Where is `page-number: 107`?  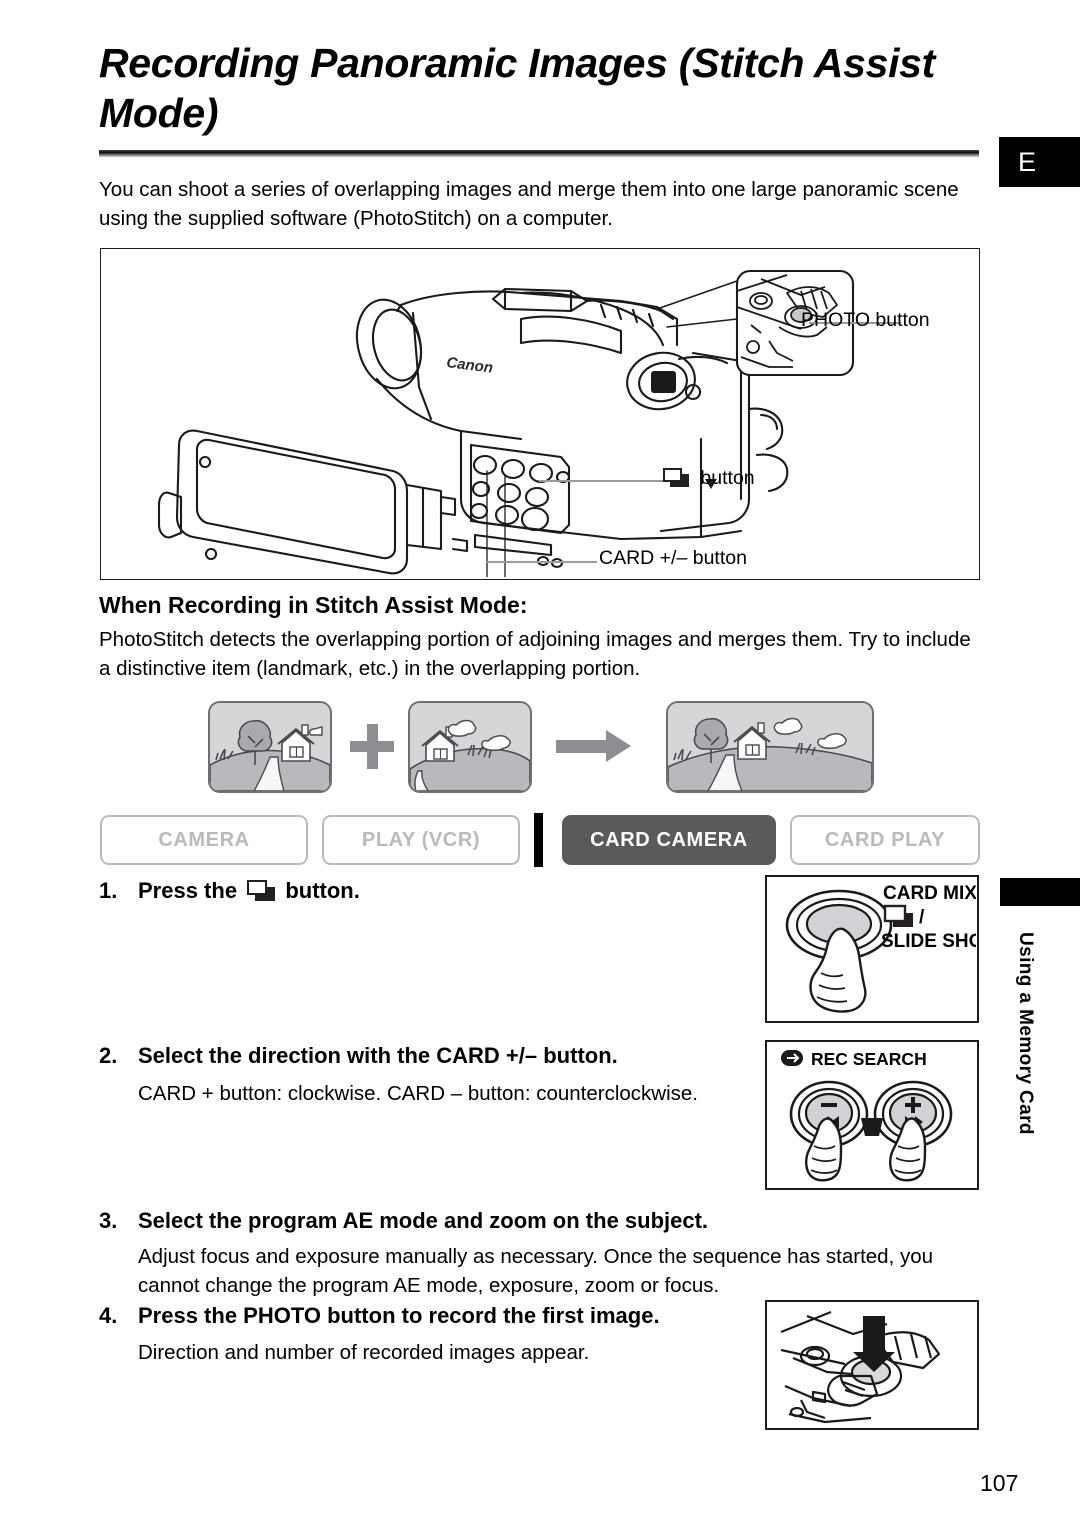 page-number: 107 is located at coordinates (999, 1483).